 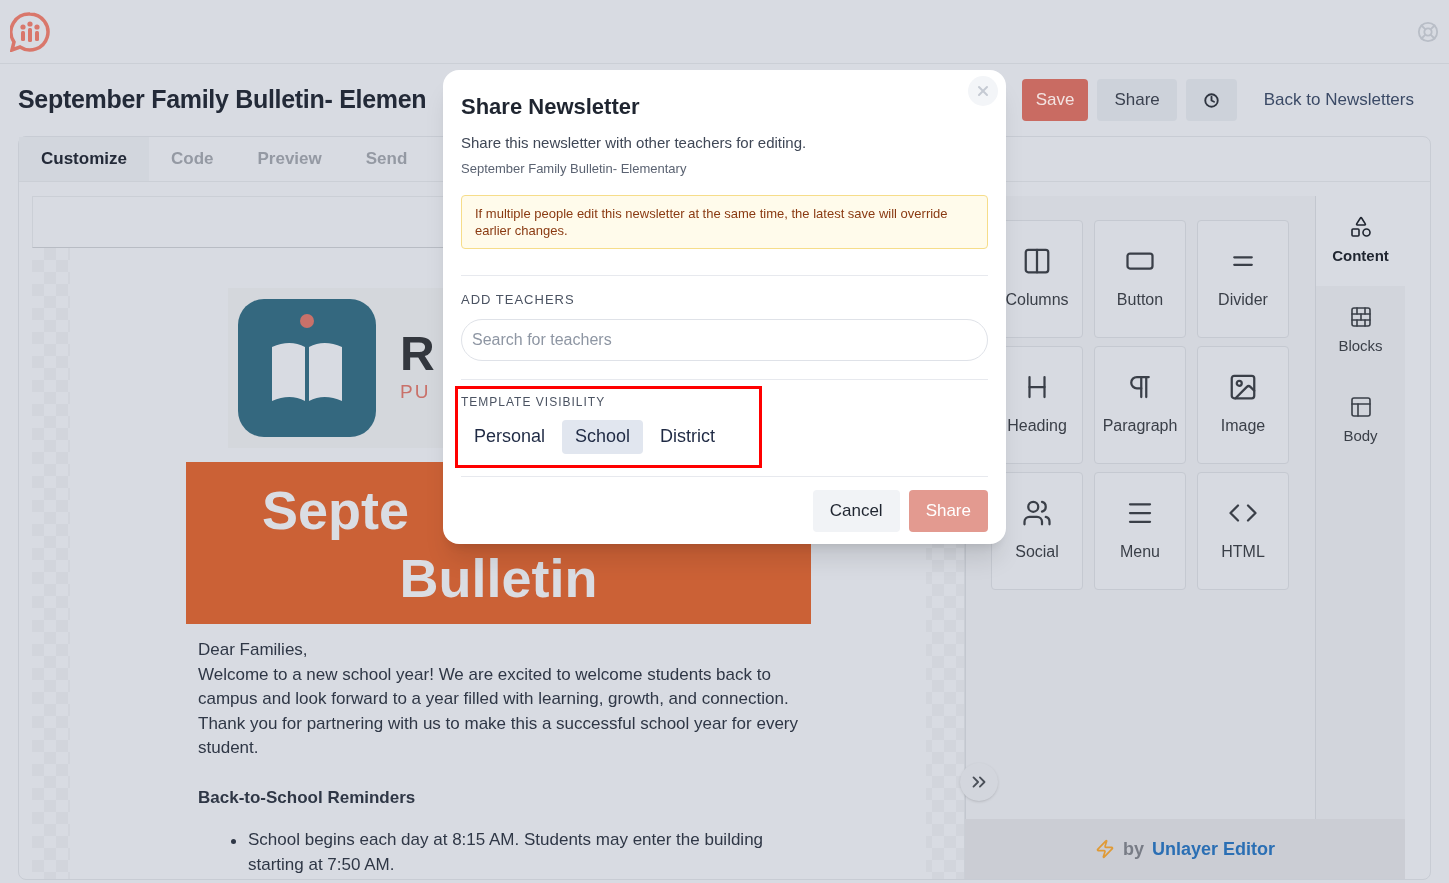 What do you see at coordinates (1137, 100) in the screenshot?
I see `share-button: Share` at bounding box center [1137, 100].